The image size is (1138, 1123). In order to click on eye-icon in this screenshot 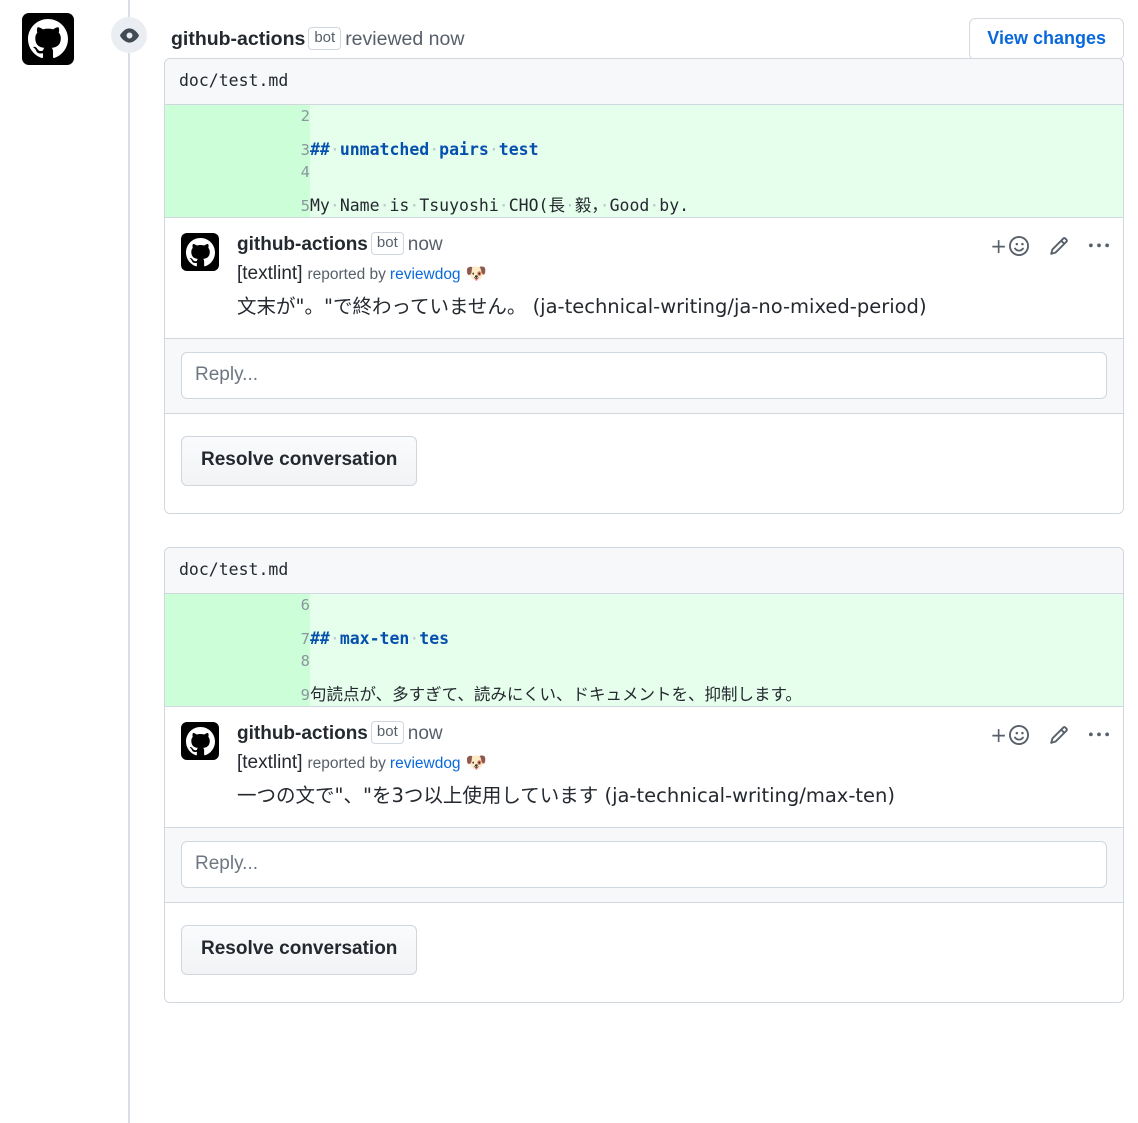, I will do `click(129, 35)`.